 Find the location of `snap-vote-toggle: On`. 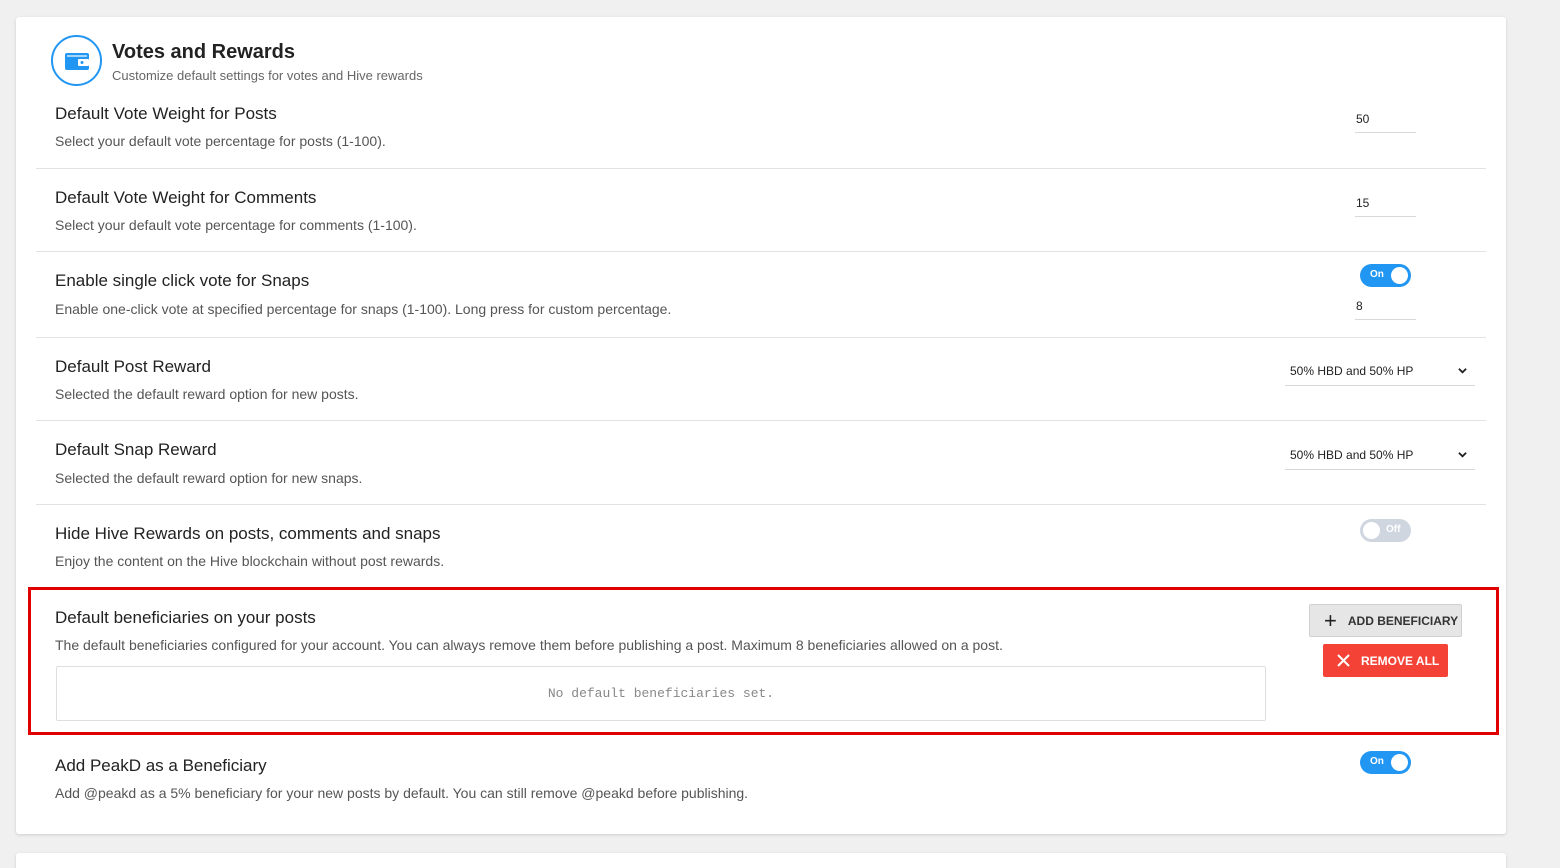

snap-vote-toggle: On is located at coordinates (1385, 275).